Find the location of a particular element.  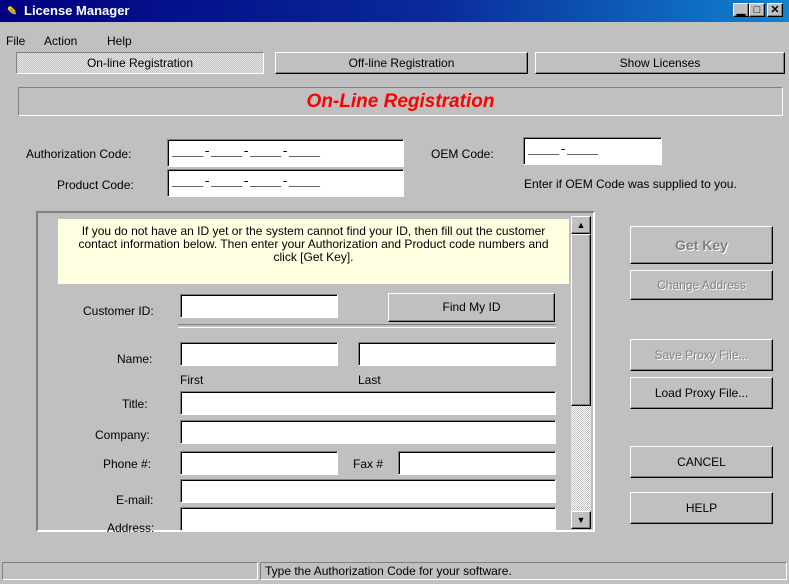

customer-id-input is located at coordinates (259, 306).